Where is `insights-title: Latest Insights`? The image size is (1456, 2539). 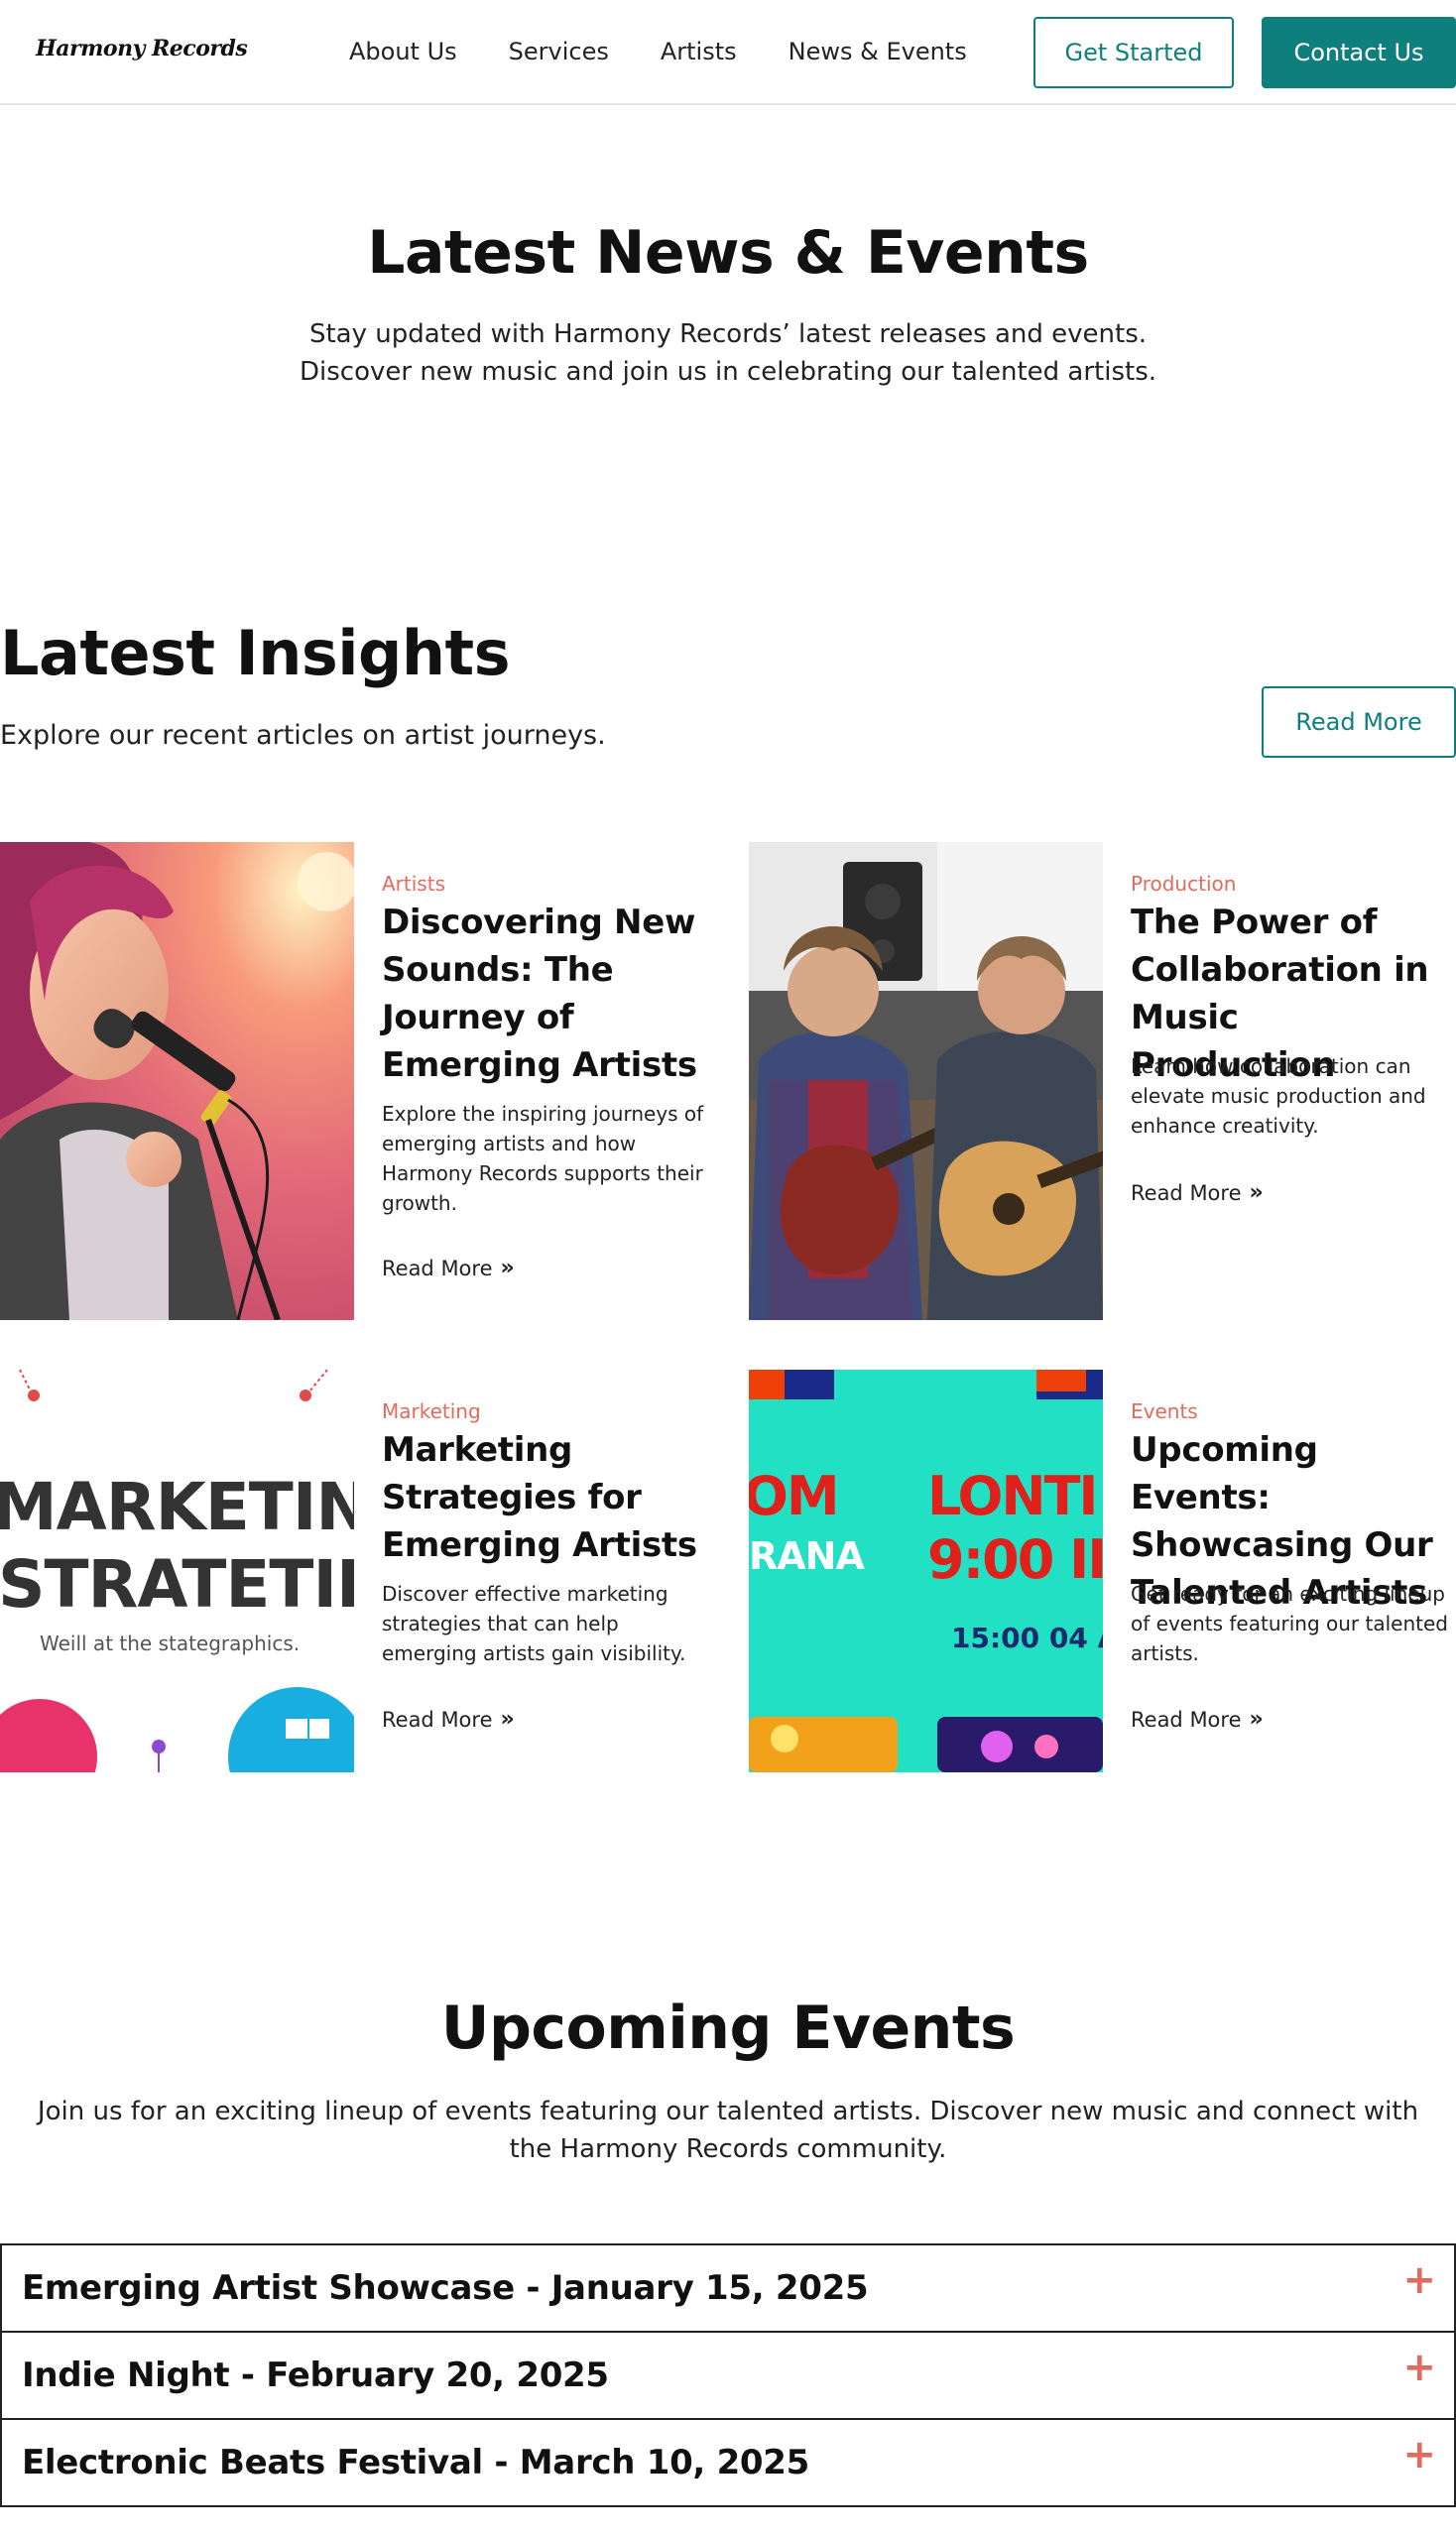
insights-title: Latest Insights is located at coordinates (255, 653).